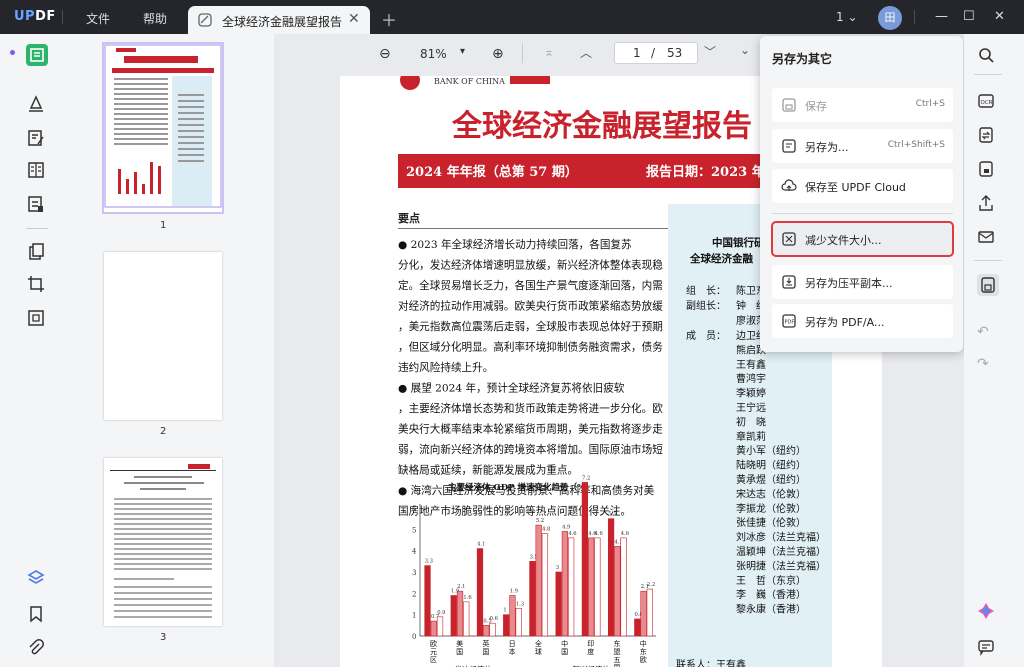 The image size is (1024, 667). What do you see at coordinates (37, 171) in the screenshot?
I see `organize-pages-icon` at bounding box center [37, 171].